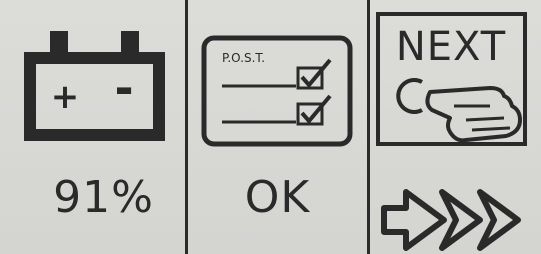 Image resolution: width=541 pixels, height=254 pixels. What do you see at coordinates (103, 197) in the screenshot?
I see `battery-percent: 91%` at bounding box center [103, 197].